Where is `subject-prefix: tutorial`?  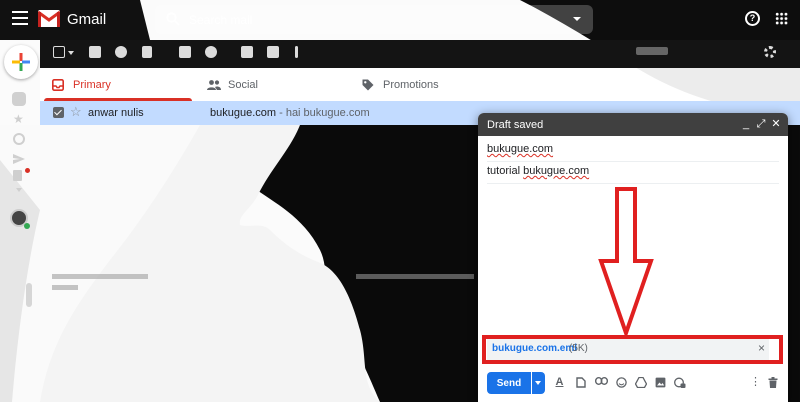
subject-prefix: tutorial is located at coordinates (505, 171).